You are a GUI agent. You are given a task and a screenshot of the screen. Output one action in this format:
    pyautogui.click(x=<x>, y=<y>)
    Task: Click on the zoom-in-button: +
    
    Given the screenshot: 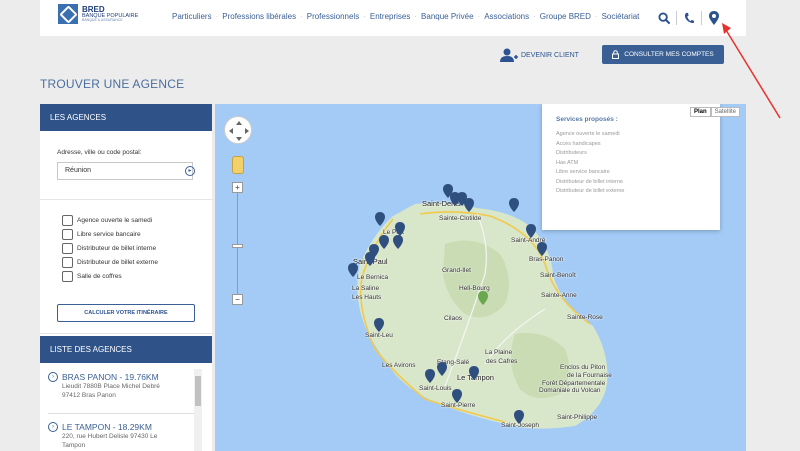 What is the action you would take?
    pyautogui.click(x=237, y=187)
    